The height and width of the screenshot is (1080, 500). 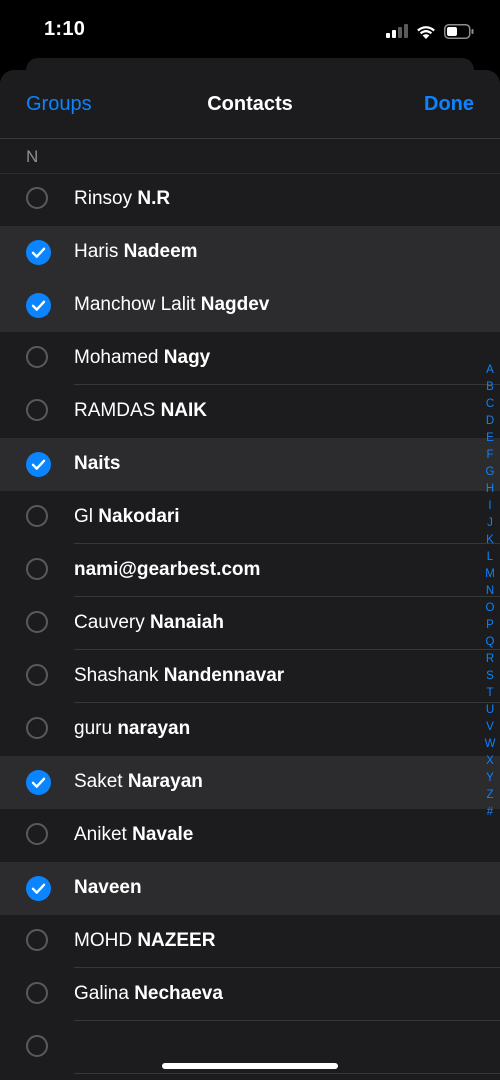 What do you see at coordinates (163, 834) in the screenshot?
I see `contact-last-name: Navale` at bounding box center [163, 834].